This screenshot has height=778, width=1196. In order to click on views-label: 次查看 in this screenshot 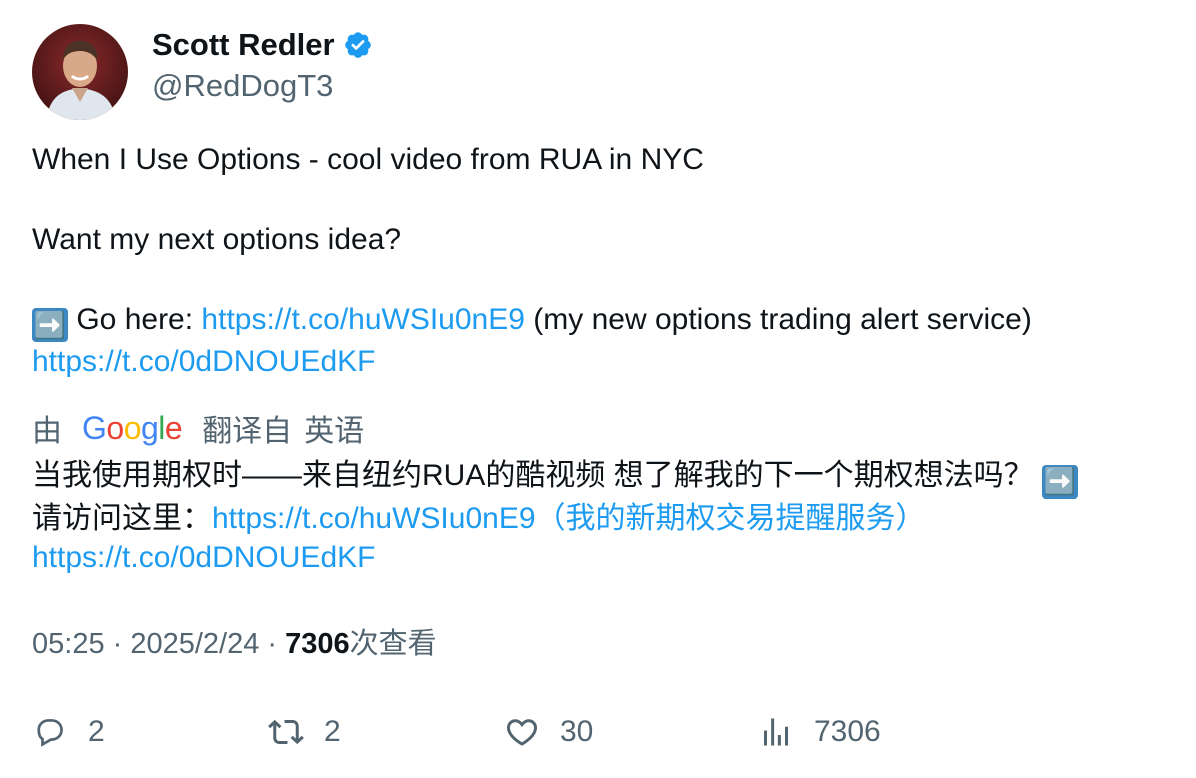, I will do `click(393, 644)`.